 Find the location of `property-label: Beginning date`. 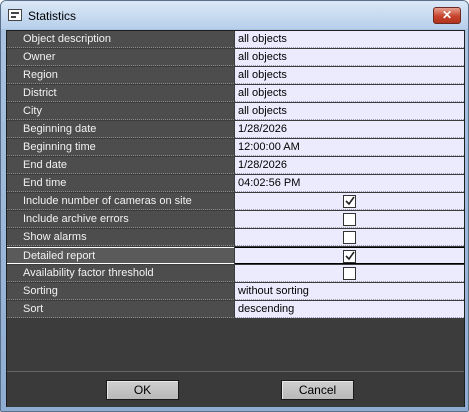

property-label: Beginning date is located at coordinates (120, 129).